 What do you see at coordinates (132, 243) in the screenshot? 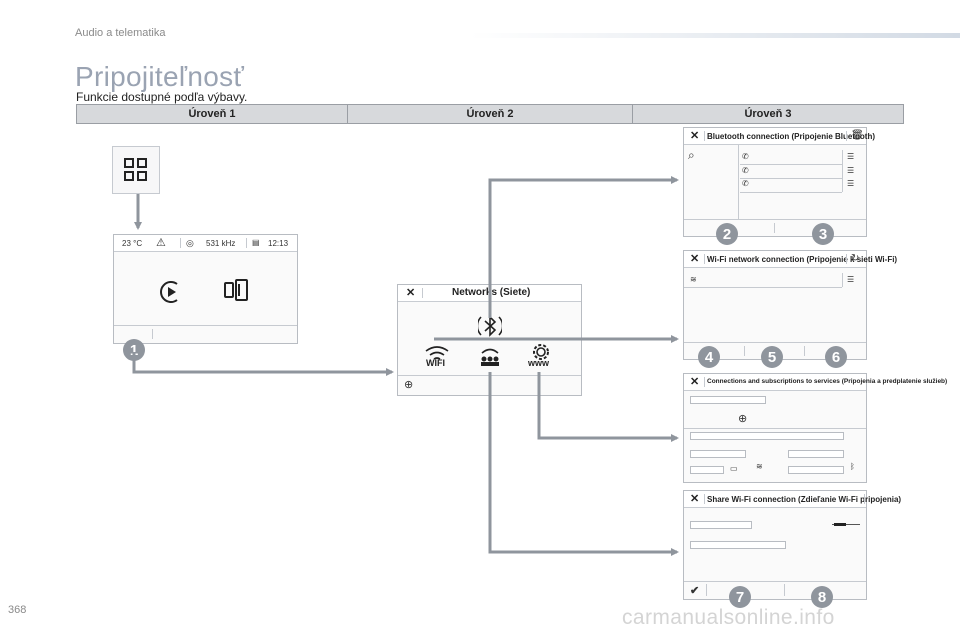
I see `temperature-readout: 23 °C` at bounding box center [132, 243].